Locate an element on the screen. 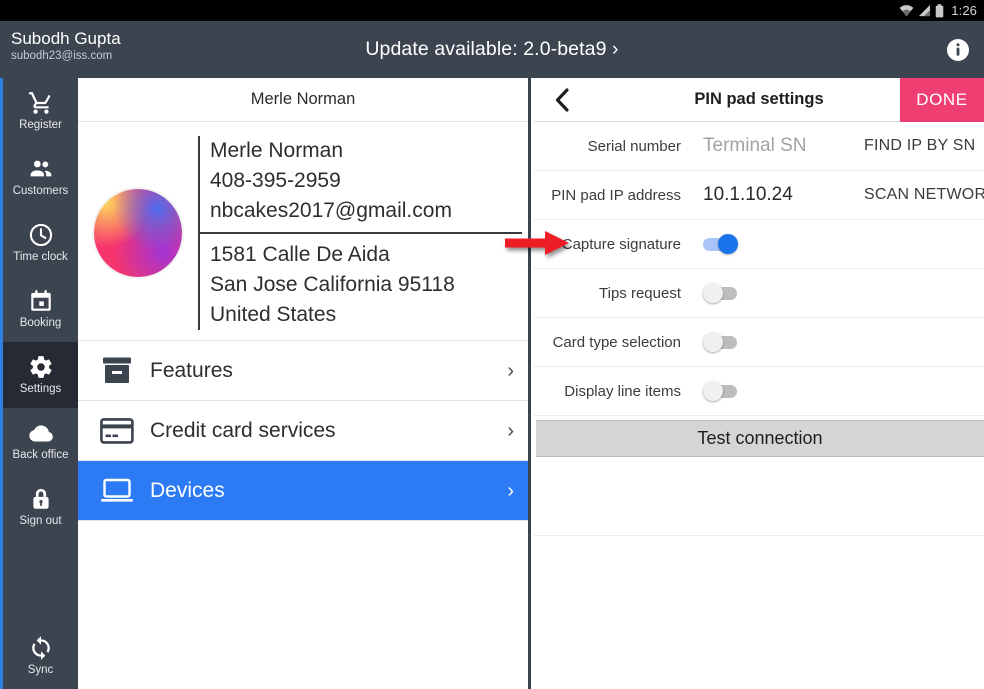  menu-item-label: Features is located at coordinates (191, 370).